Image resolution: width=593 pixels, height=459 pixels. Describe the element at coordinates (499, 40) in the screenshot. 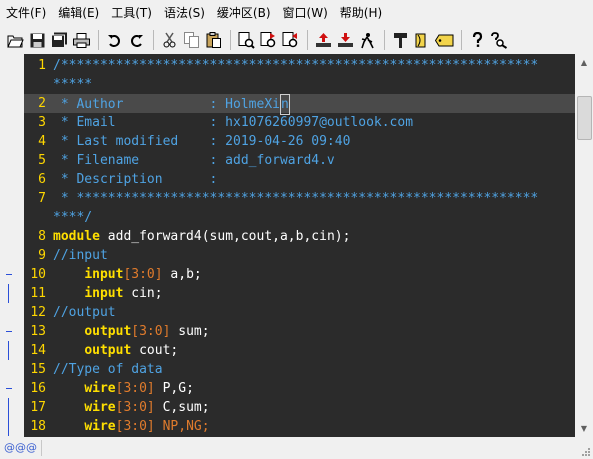

I see `find-help-icon` at that location.